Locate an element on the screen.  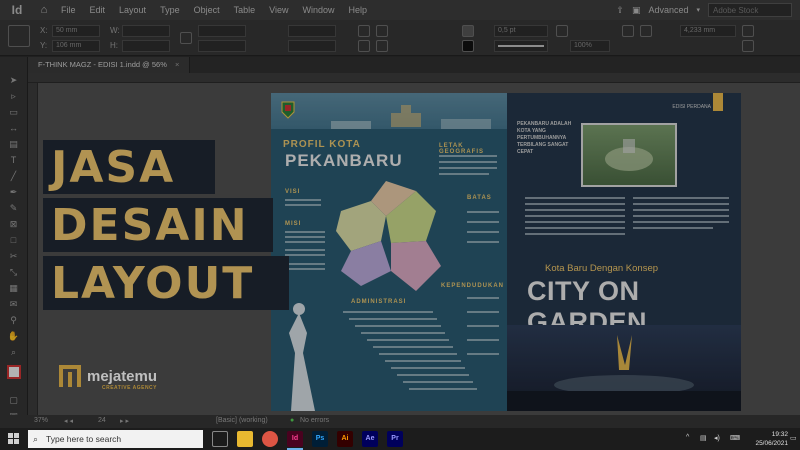
note-tool-icon: ✉ is located at coordinates (13, 304).